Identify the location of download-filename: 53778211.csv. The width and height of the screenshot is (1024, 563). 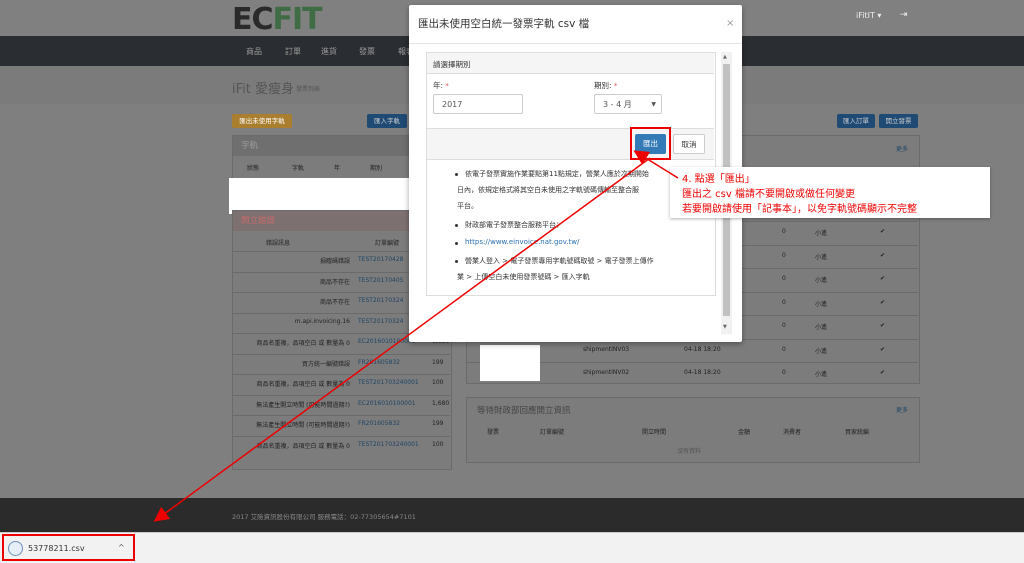
(56, 548).